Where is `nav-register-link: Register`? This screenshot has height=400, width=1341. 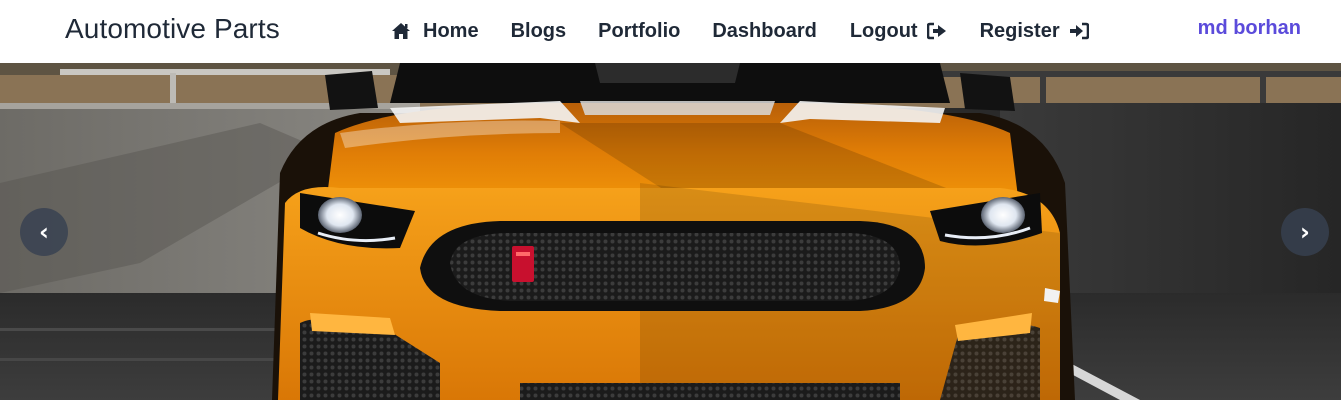
nav-register-link: Register is located at coordinates (1035, 31).